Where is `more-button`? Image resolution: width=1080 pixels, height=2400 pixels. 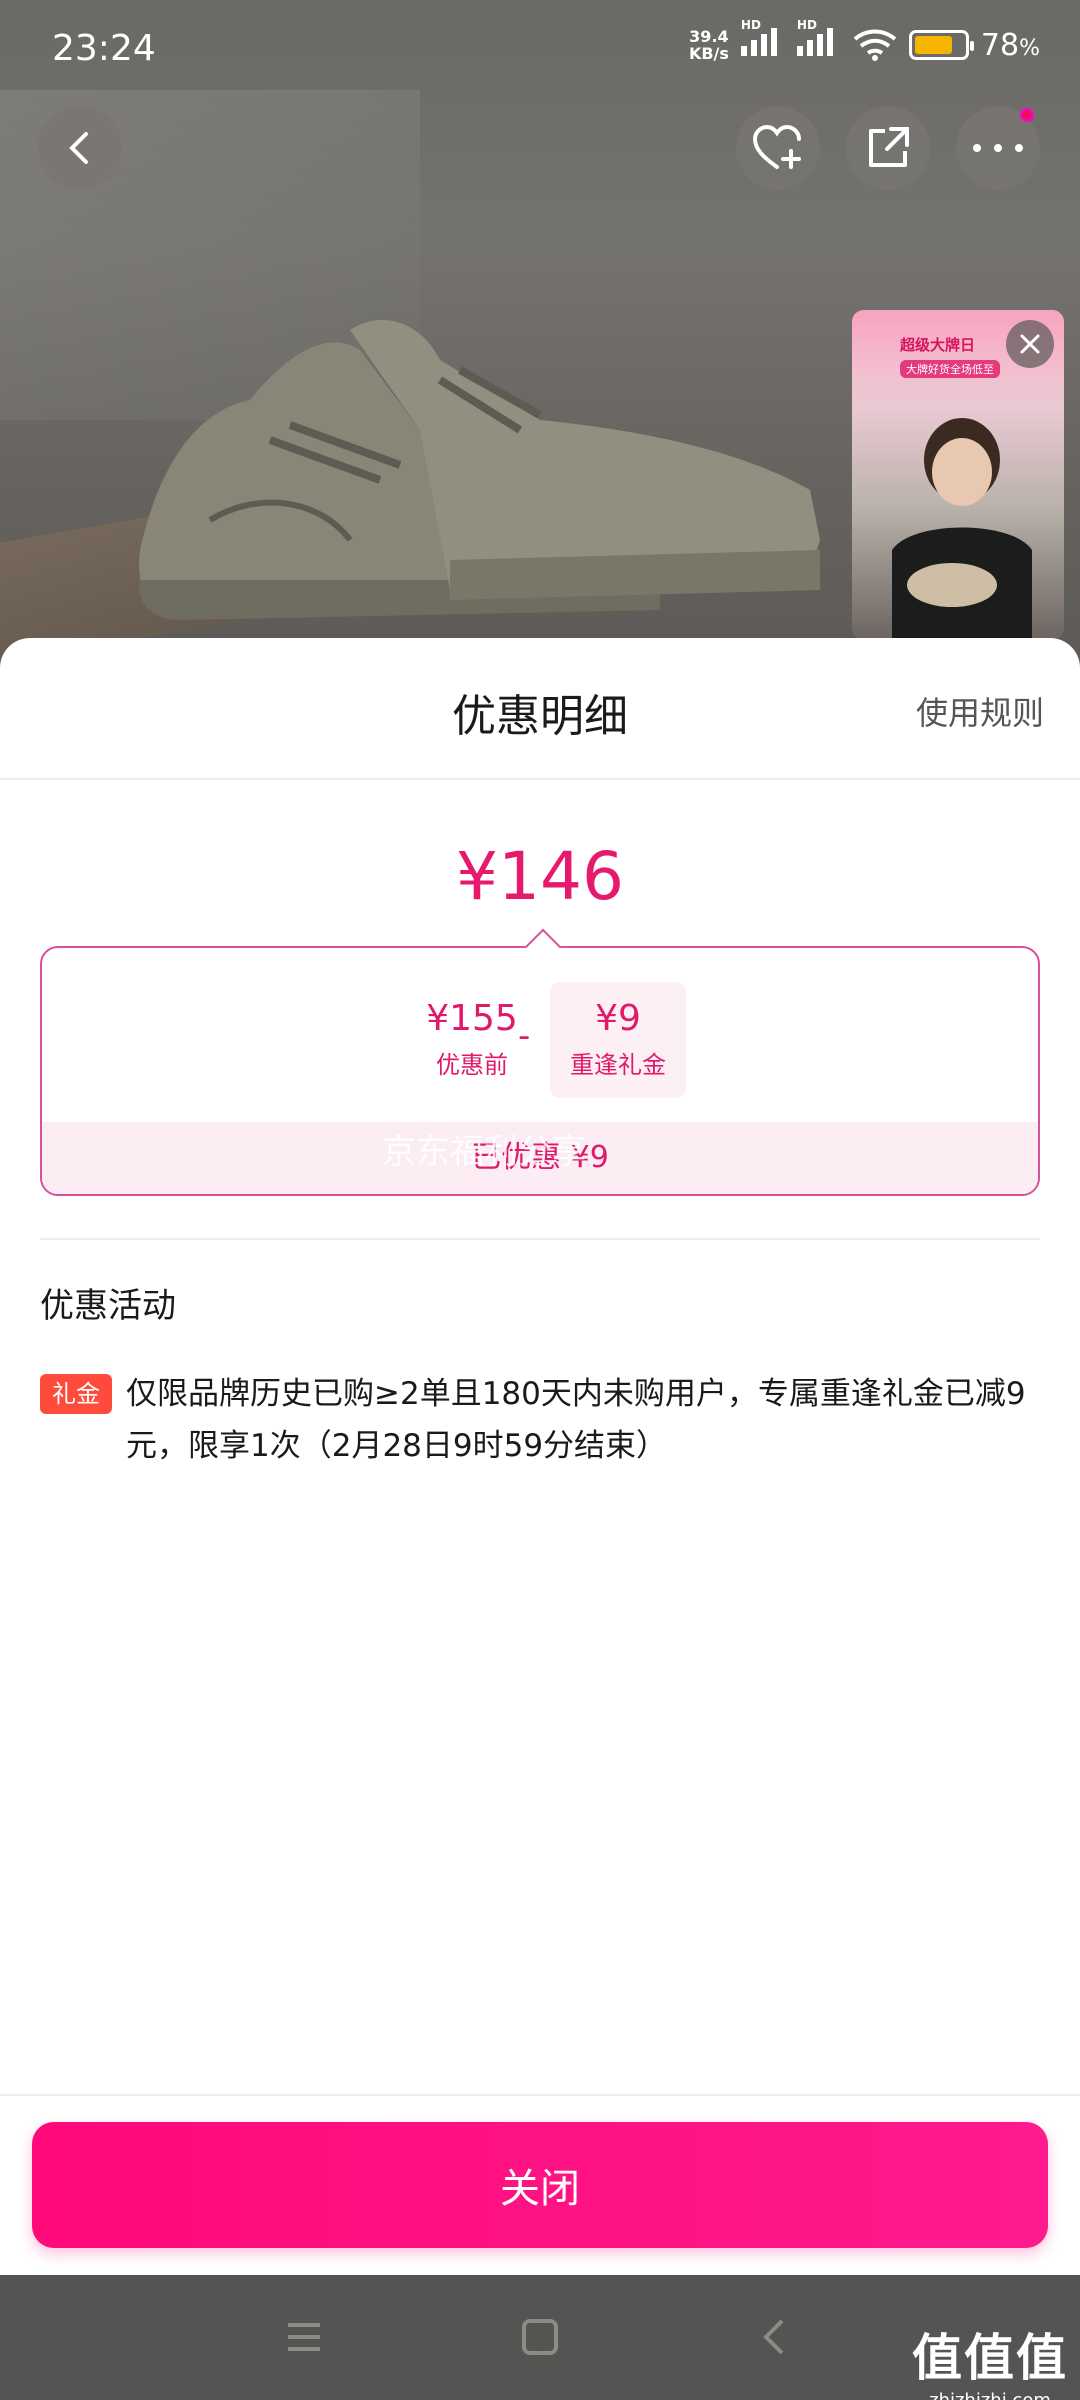
more-button is located at coordinates (998, 148).